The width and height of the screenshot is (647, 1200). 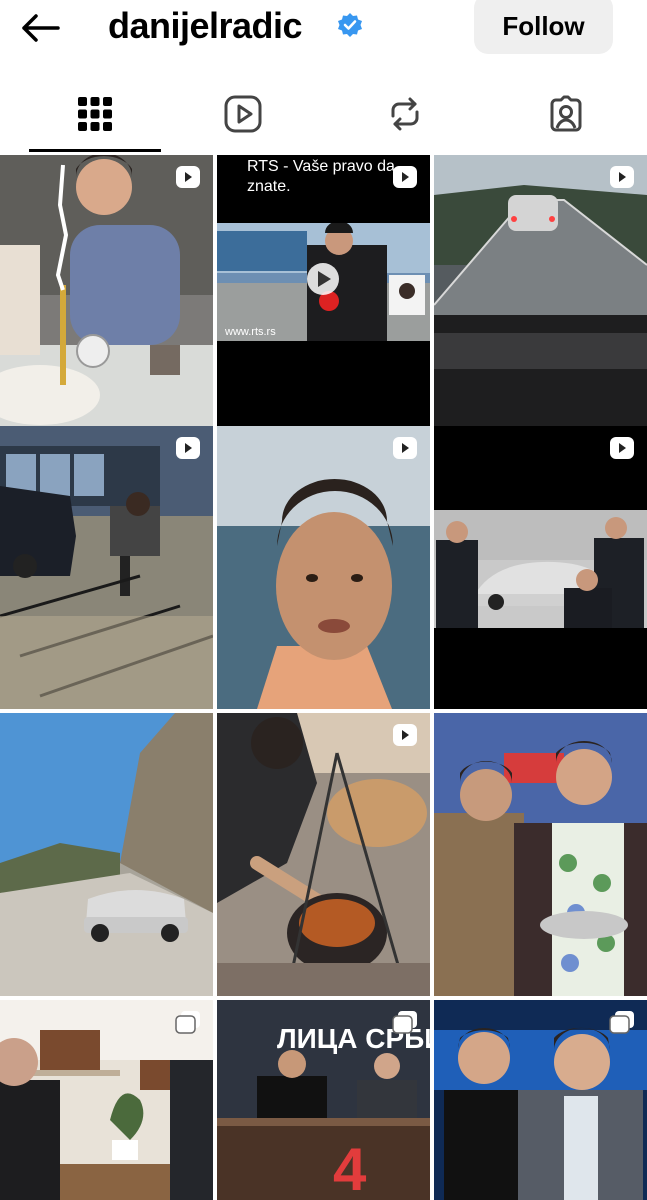 What do you see at coordinates (350, 1168) in the screenshot?
I see `svg-text: 4` at bounding box center [350, 1168].